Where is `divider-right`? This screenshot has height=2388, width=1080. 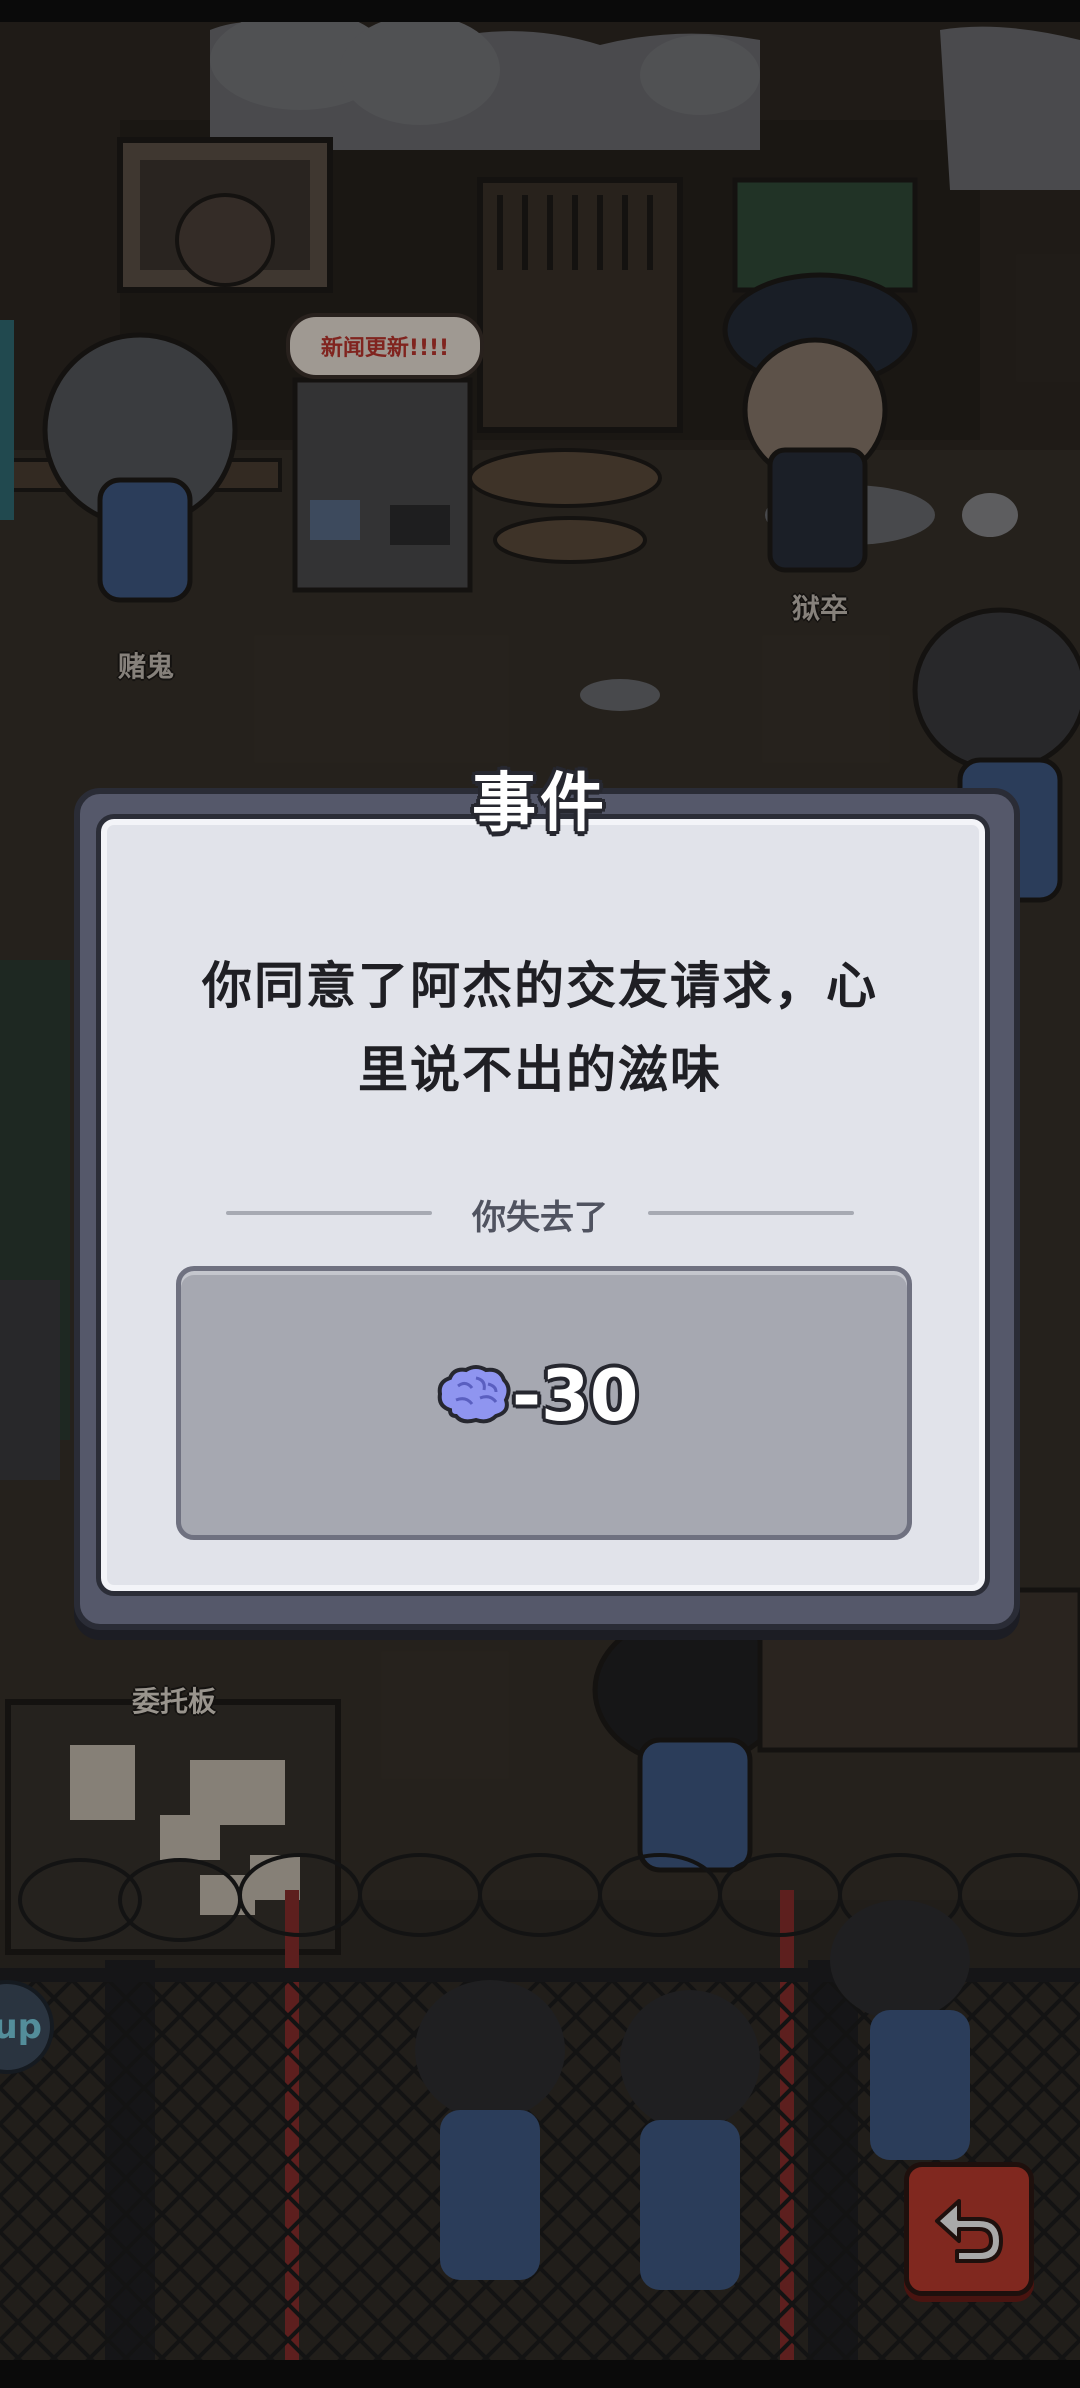 divider-right is located at coordinates (751, 1213).